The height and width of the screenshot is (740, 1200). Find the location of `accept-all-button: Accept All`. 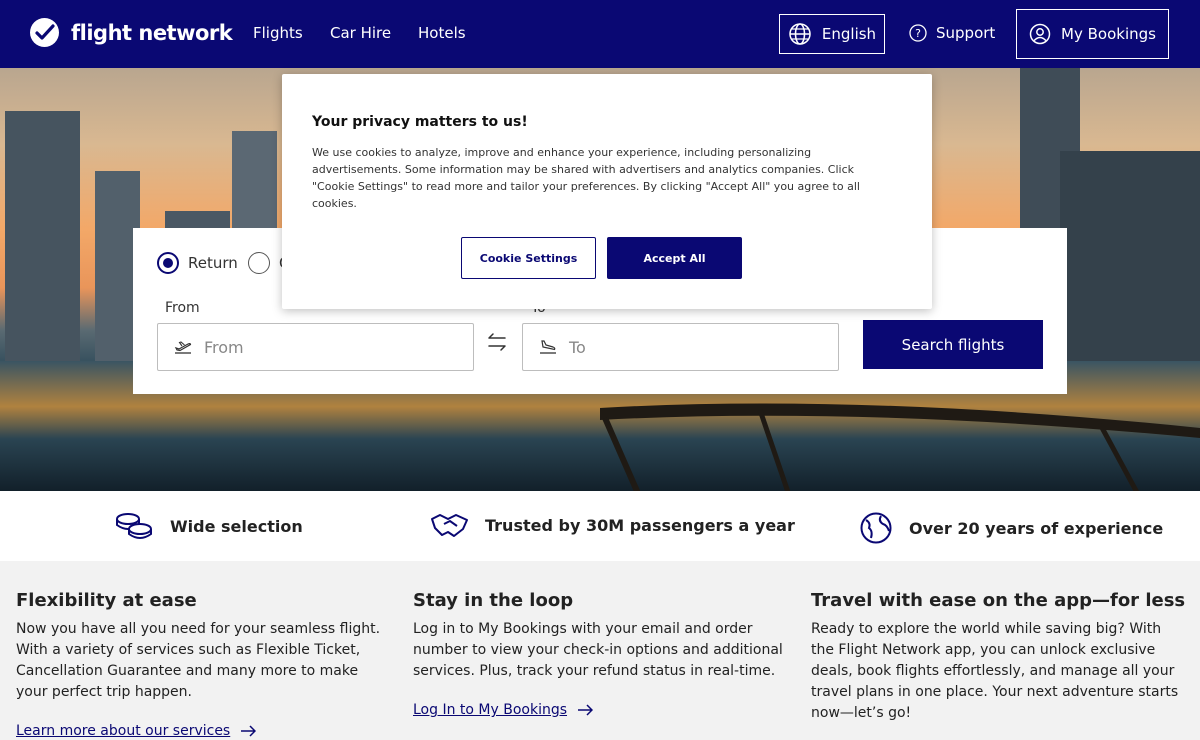

accept-all-button: Accept All is located at coordinates (674, 258).